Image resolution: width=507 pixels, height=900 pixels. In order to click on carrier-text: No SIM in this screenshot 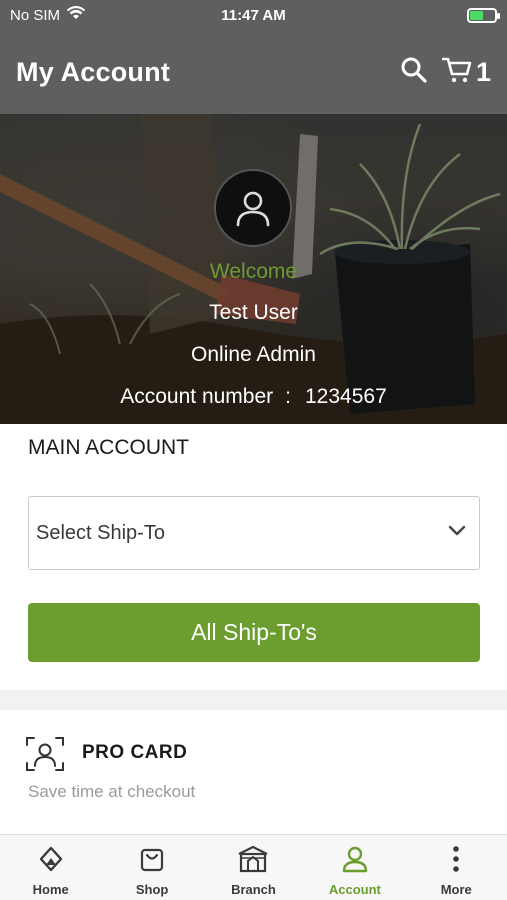, I will do `click(35, 15)`.